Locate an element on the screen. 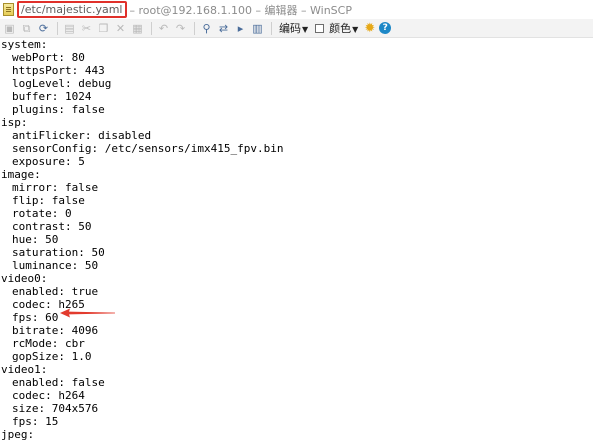  find-next-icon: ▸ is located at coordinates (240, 28).